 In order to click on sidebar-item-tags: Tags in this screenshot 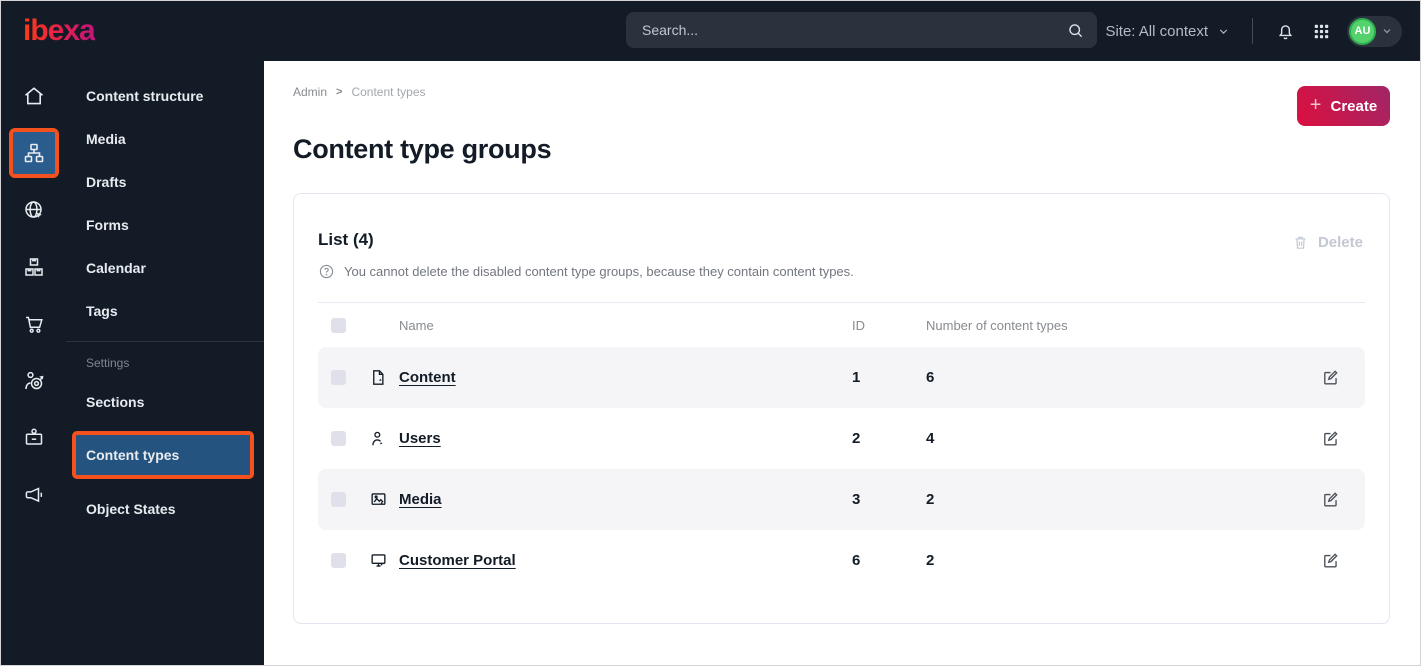, I will do `click(165, 310)`.